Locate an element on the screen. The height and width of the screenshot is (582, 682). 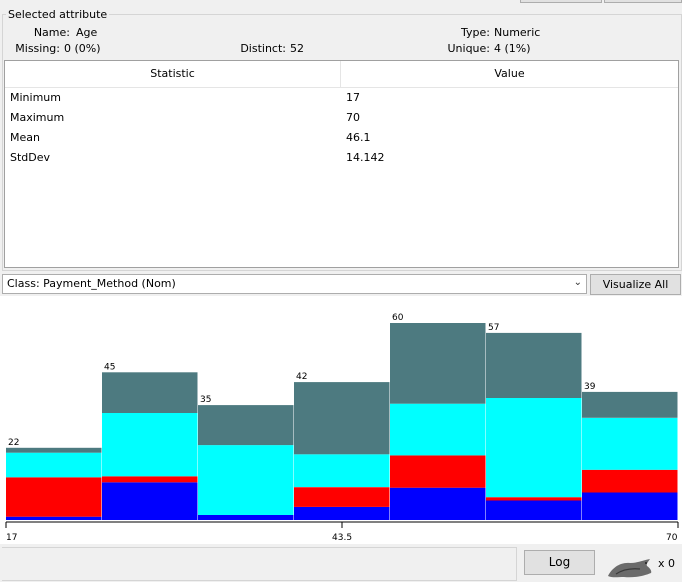
class-attribute-select: Class: Payment_Method (Nom) ⌄ is located at coordinates (294, 284).